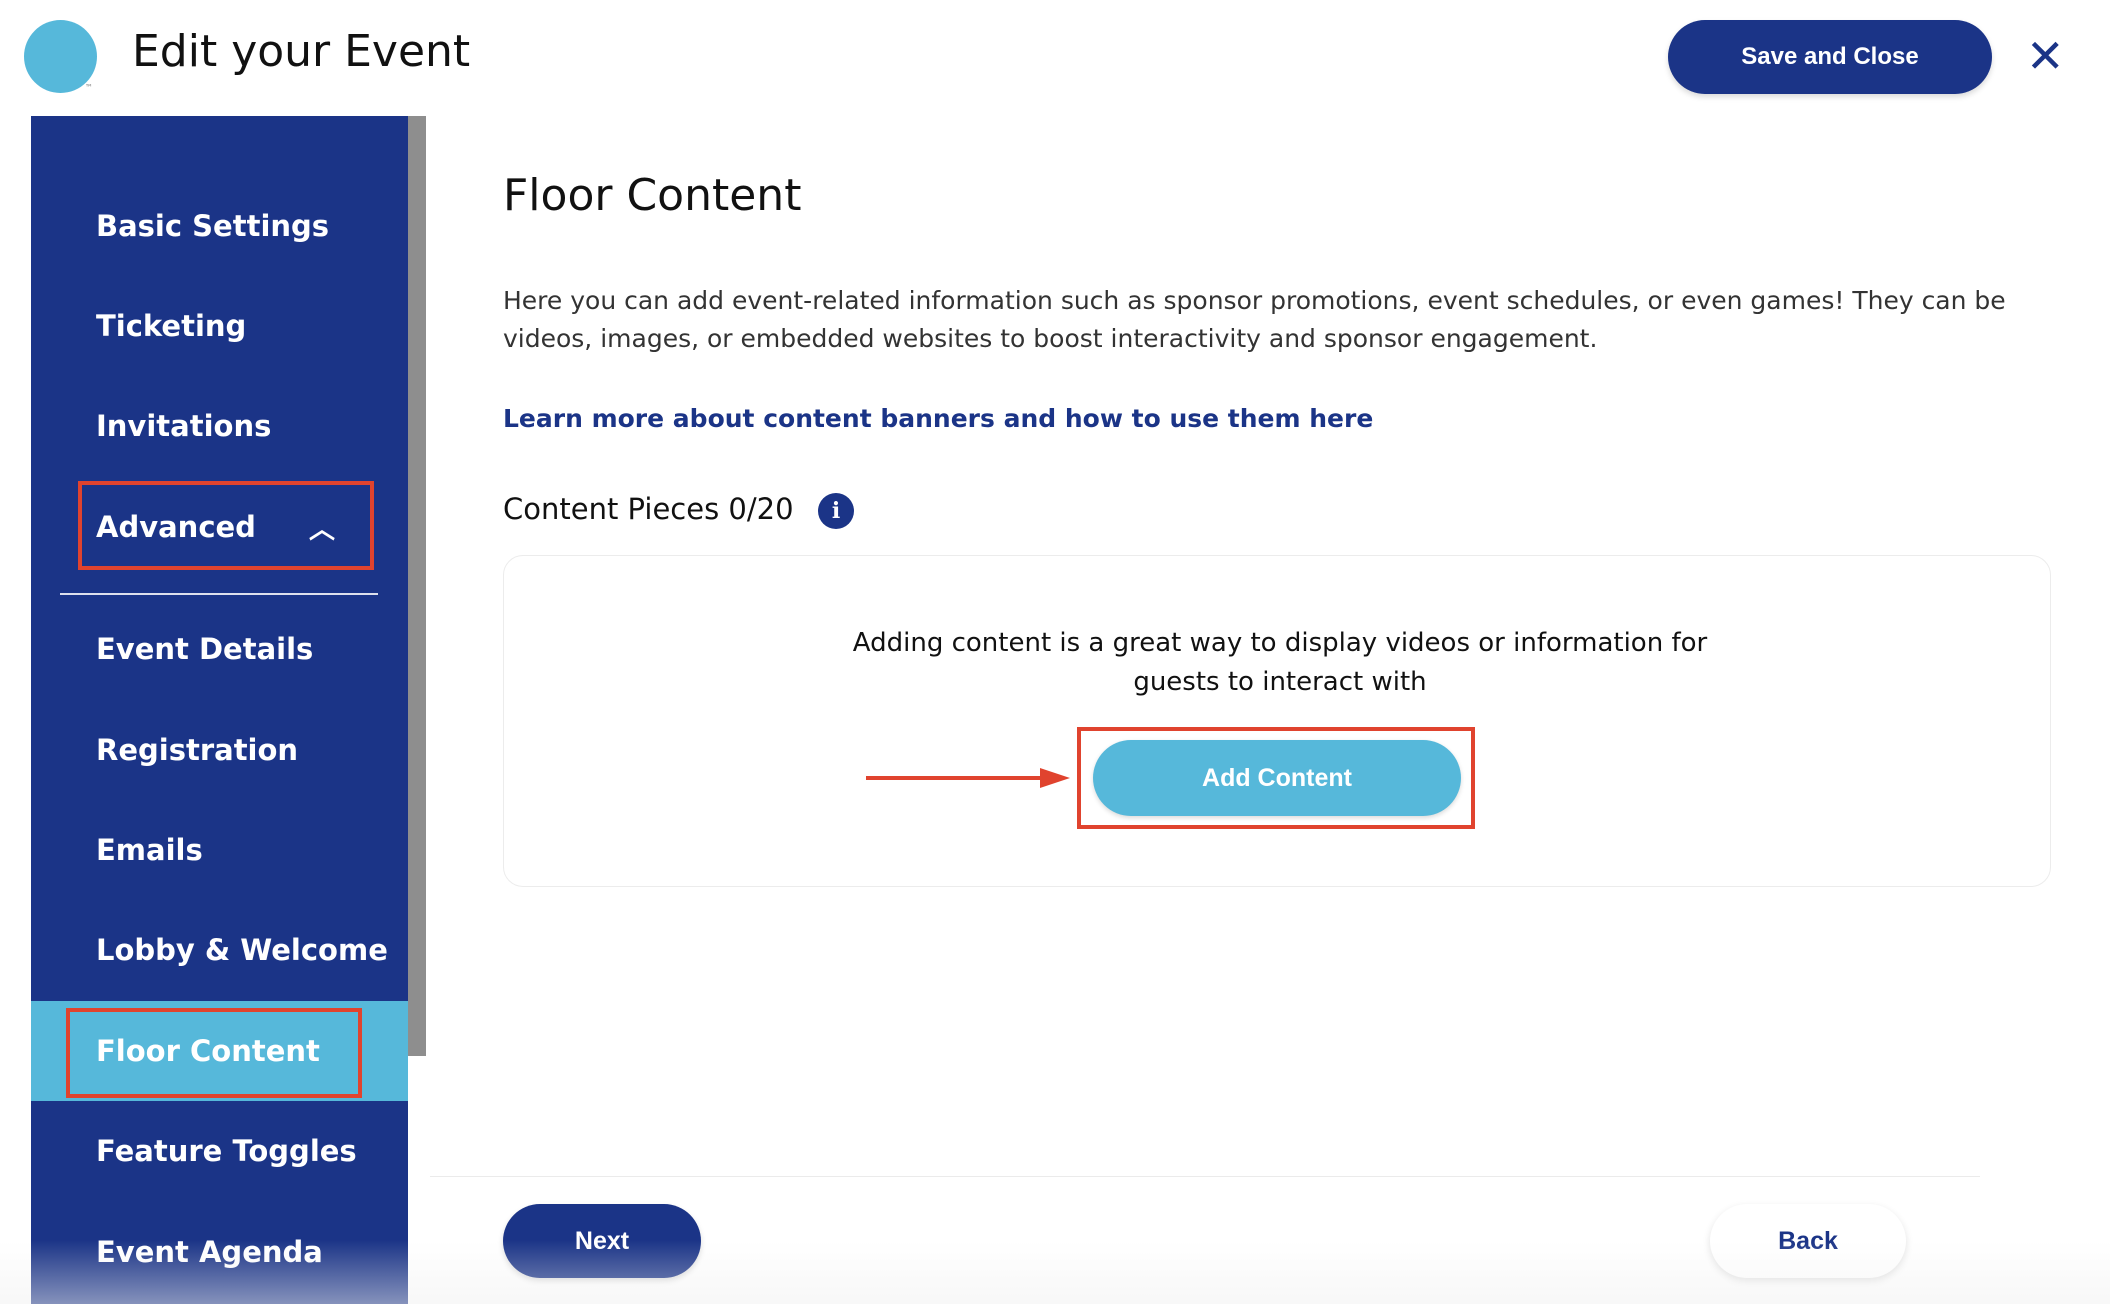 The height and width of the screenshot is (1304, 2110). I want to click on highlight-advanced, so click(226, 525).